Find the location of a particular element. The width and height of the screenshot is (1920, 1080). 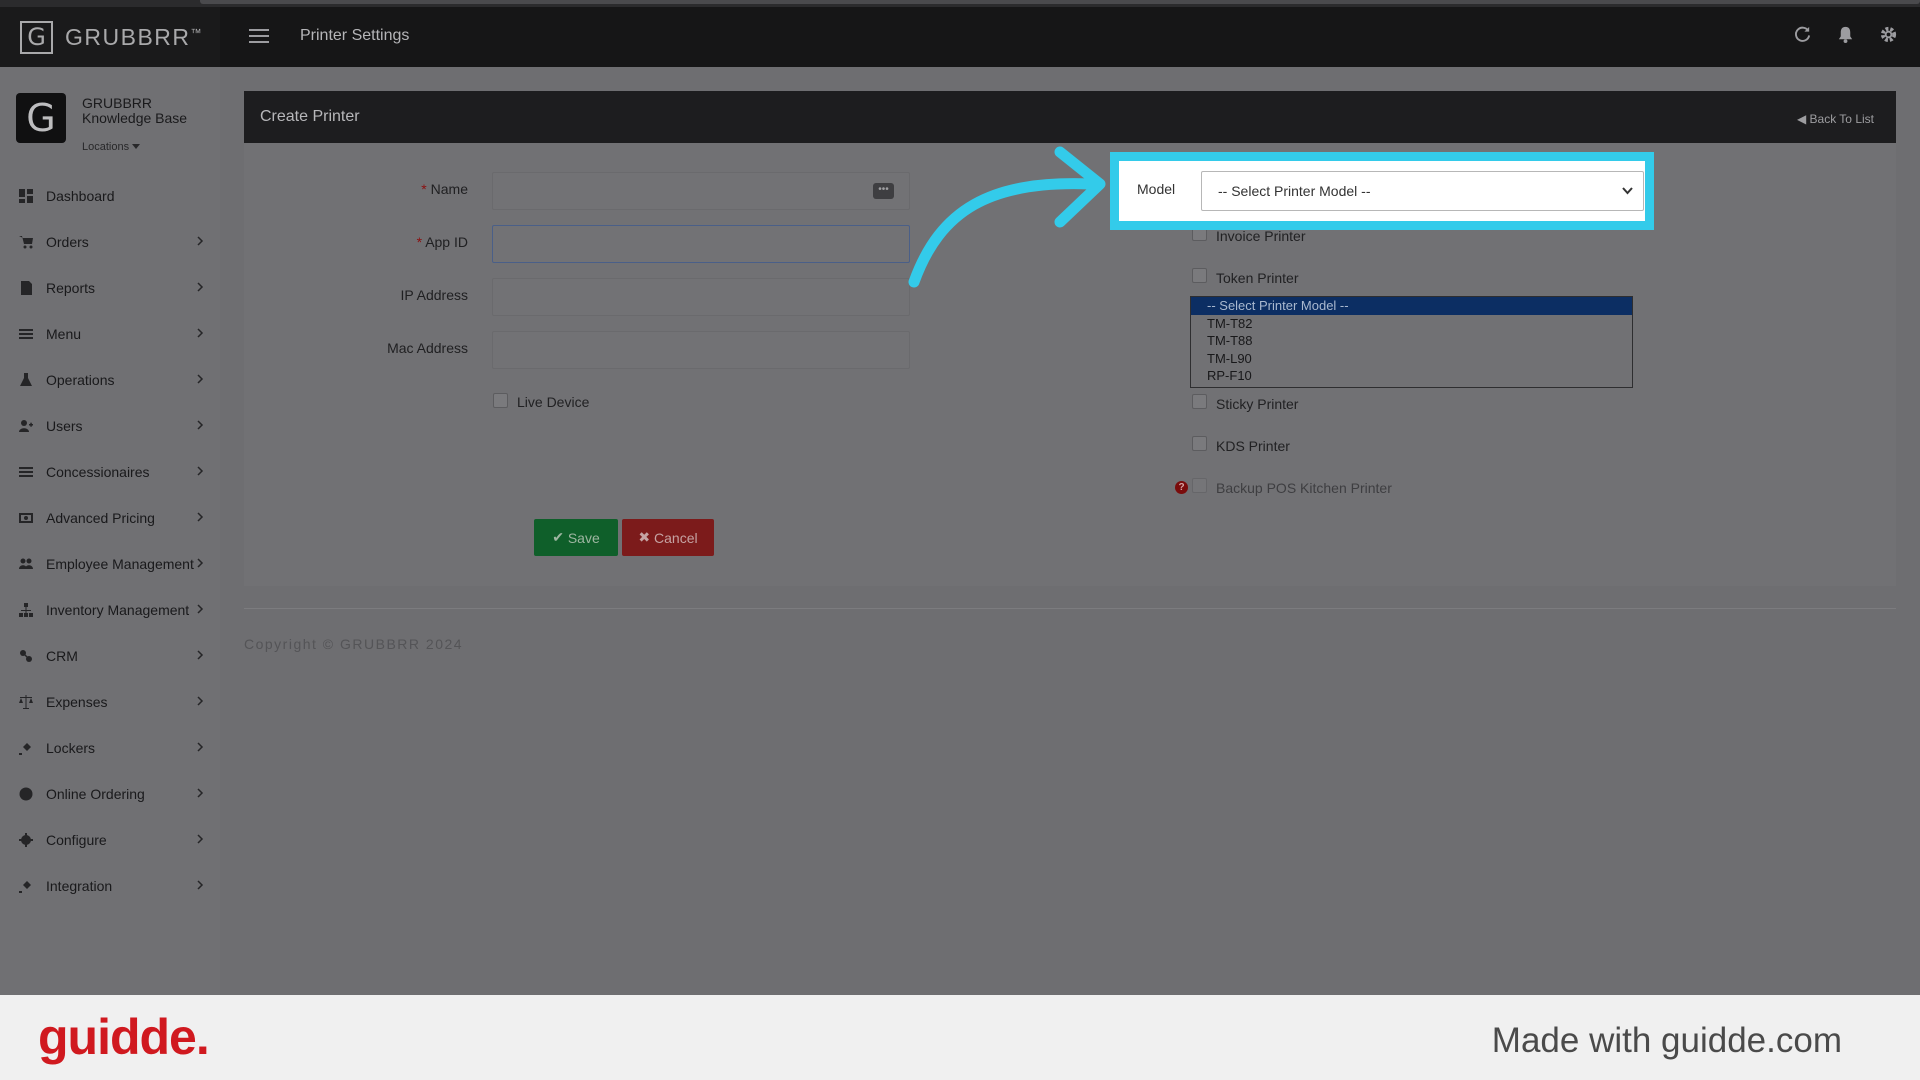

brand-trademark: ™ is located at coordinates (197, 32).